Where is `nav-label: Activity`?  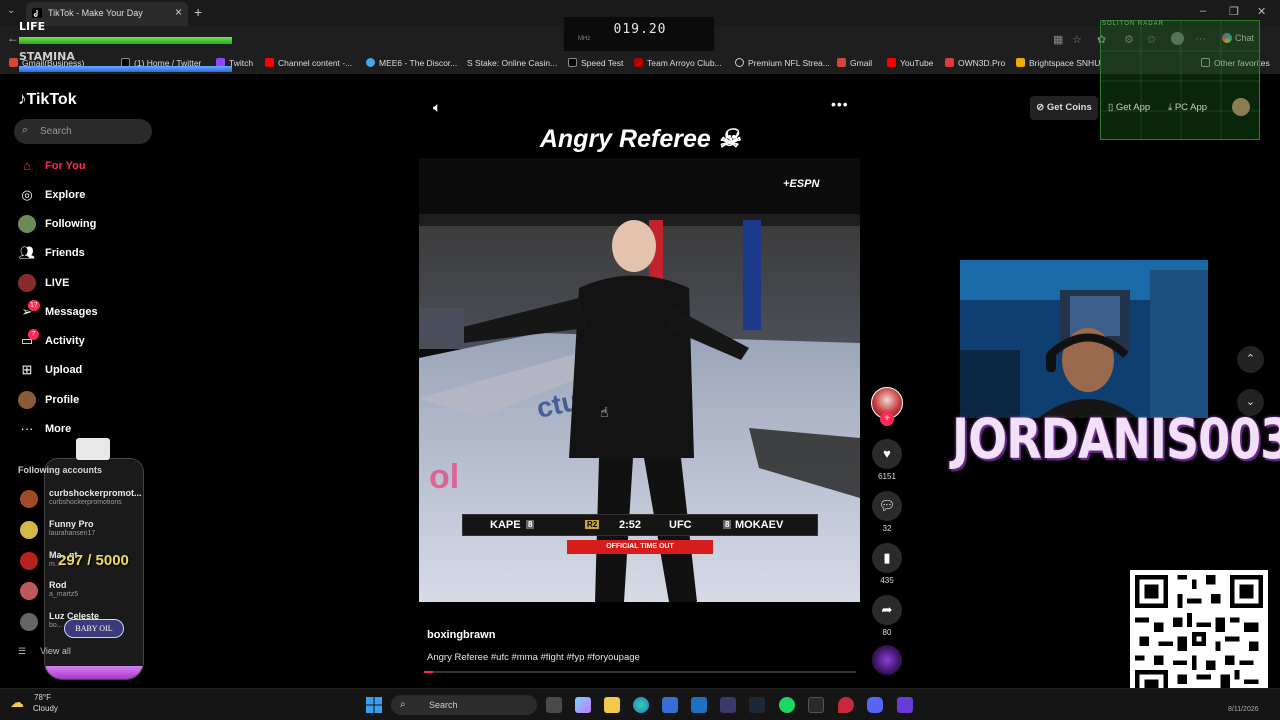
nav-label: Activity is located at coordinates (65, 341).